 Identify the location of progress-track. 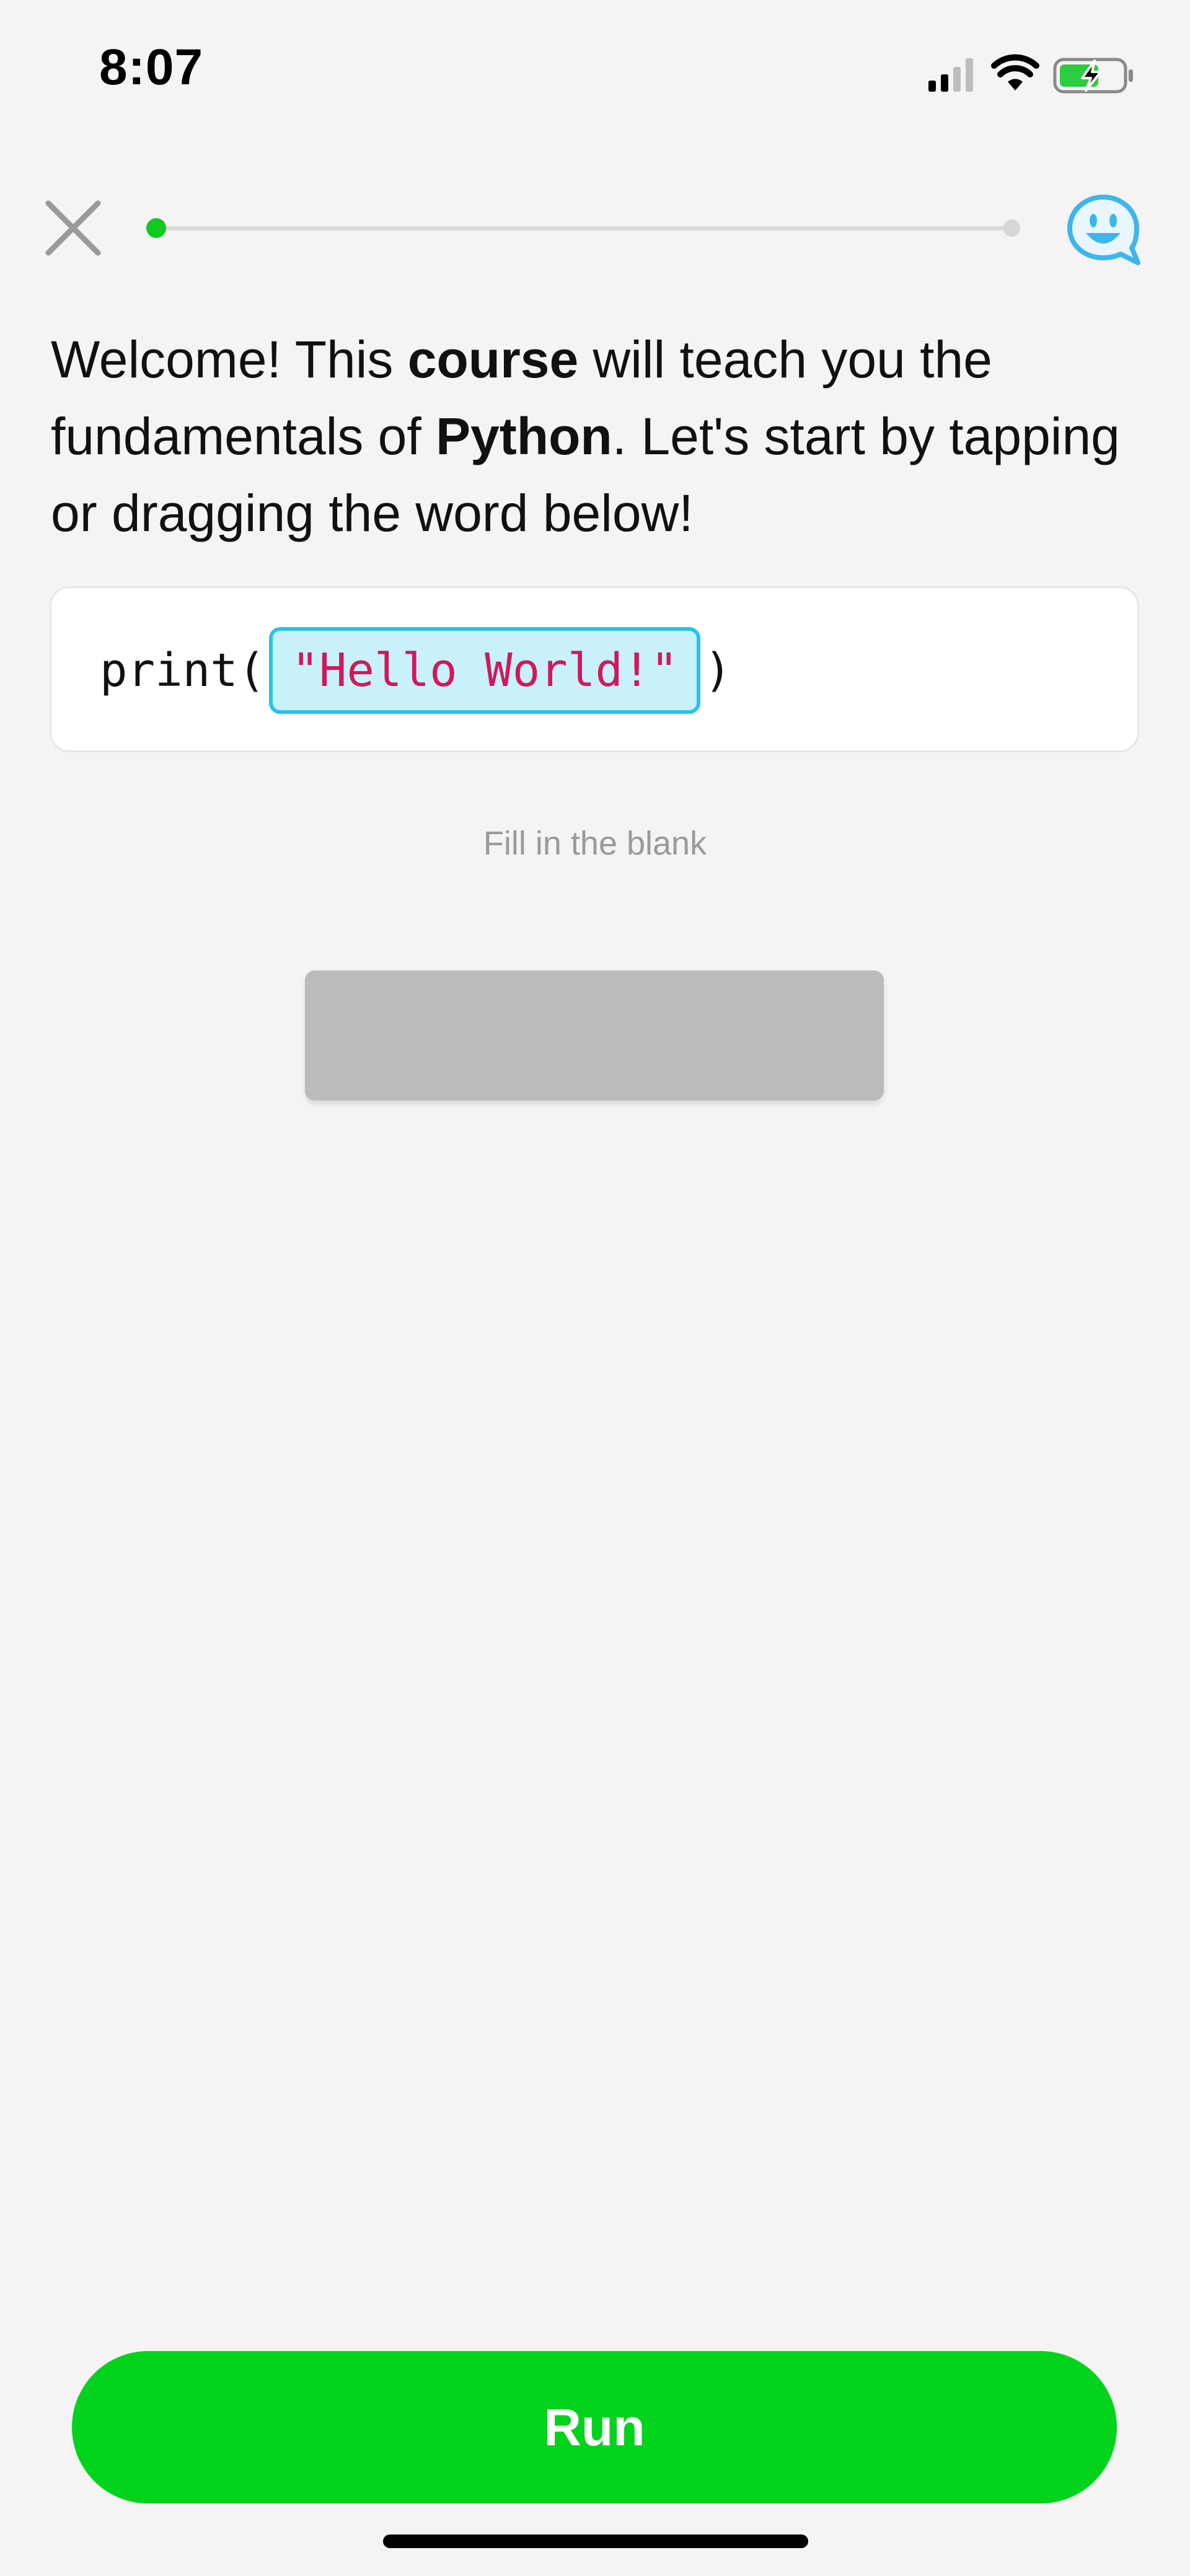
(583, 229).